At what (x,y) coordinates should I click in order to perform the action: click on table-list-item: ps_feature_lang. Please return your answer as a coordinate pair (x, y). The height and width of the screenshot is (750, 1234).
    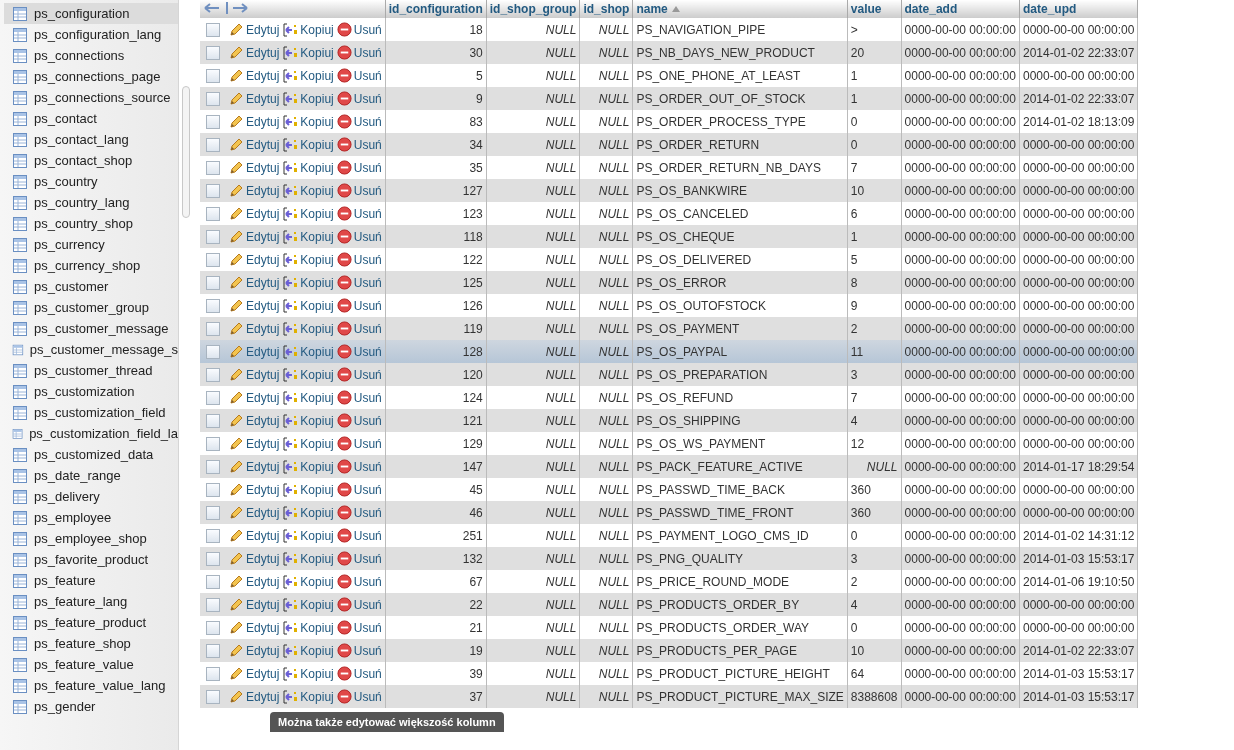
    Looking at the image, I should click on (91, 601).